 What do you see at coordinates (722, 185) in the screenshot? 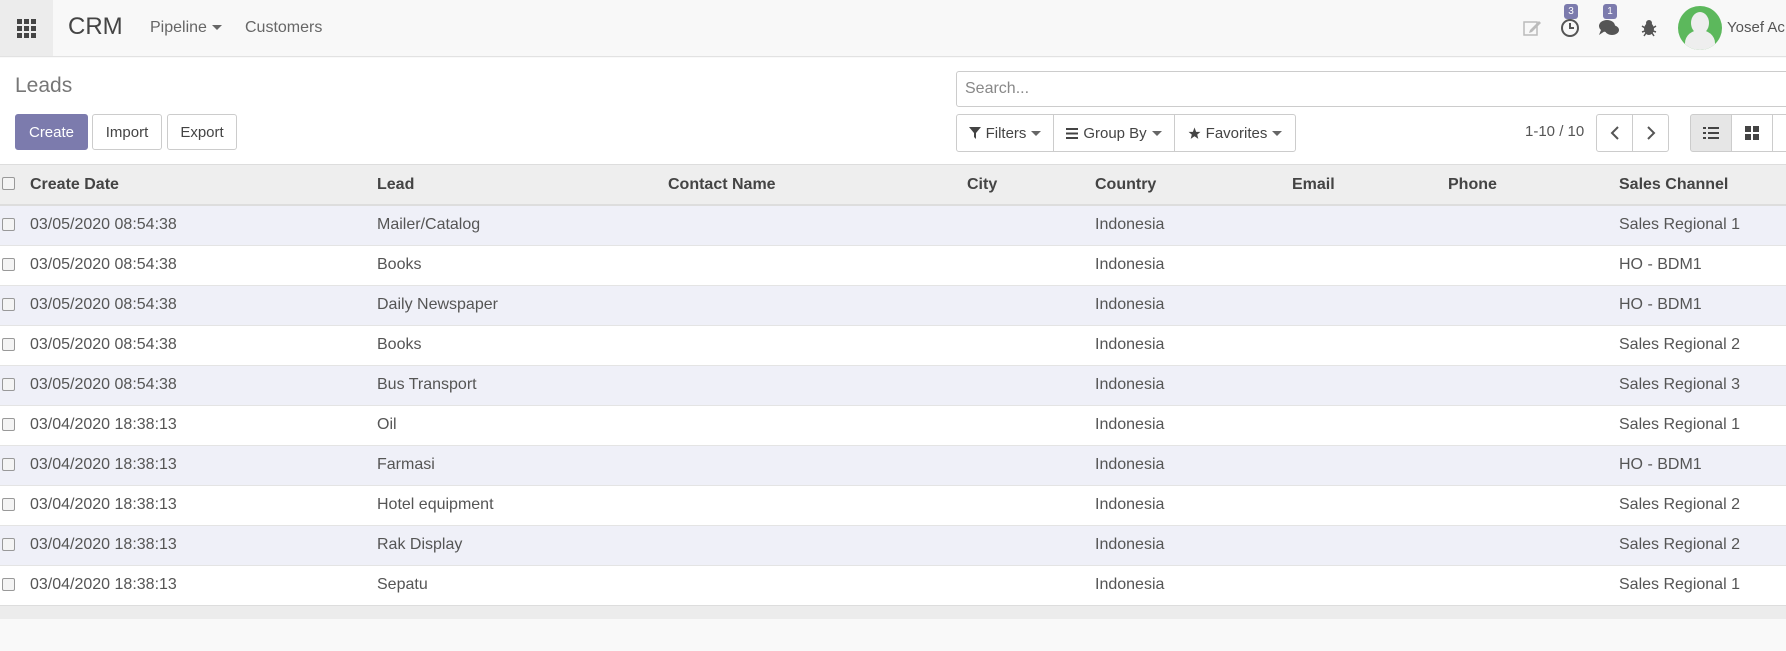
I see `column-contact-name: Contact Name` at bounding box center [722, 185].